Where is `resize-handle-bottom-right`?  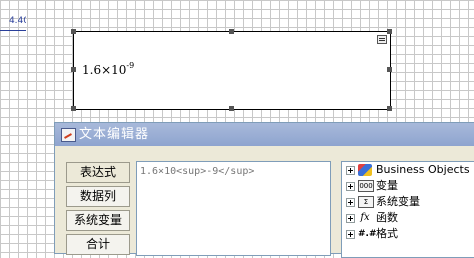 resize-handle-bottom-right is located at coordinates (389, 108).